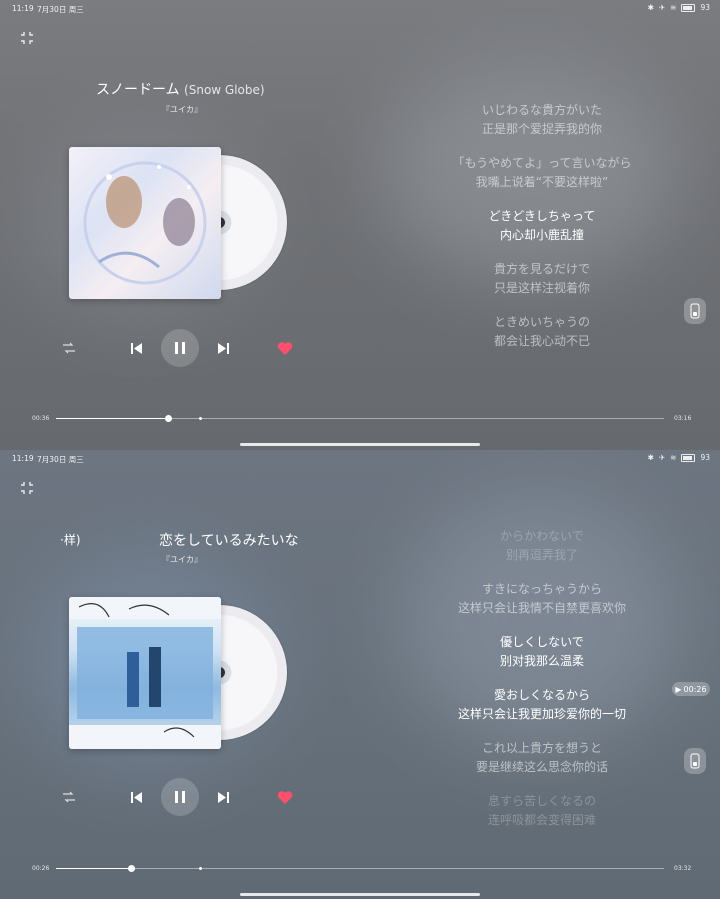 Image resolution: width=720 pixels, height=899 pixels. What do you see at coordinates (542, 279) in the screenshot?
I see `lyric-line: 貴方を見るだけで 只是这样注视着你` at bounding box center [542, 279].